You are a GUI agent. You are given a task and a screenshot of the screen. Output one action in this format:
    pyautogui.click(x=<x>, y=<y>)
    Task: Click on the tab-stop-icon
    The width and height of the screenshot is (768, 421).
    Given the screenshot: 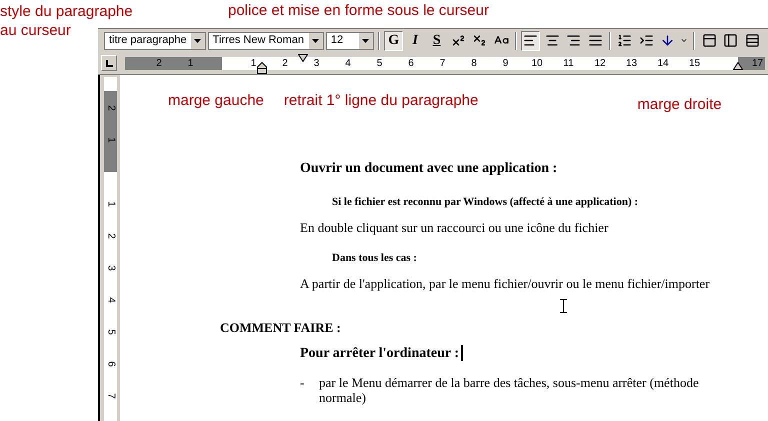 What is the action you would take?
    pyautogui.click(x=109, y=63)
    